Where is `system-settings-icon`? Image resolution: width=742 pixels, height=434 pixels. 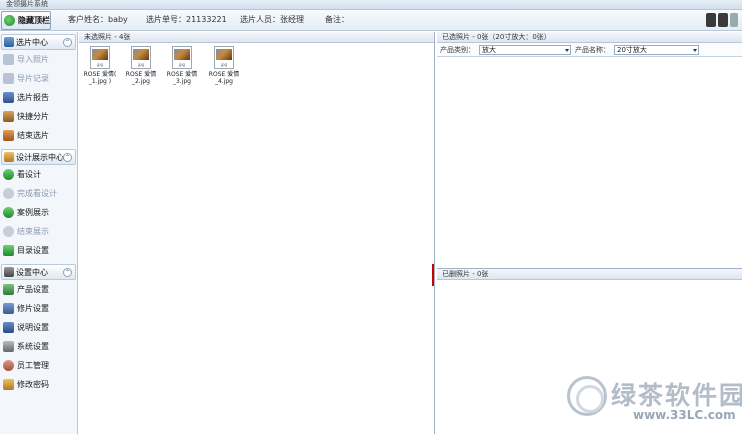
system-settings-icon is located at coordinates (8, 346).